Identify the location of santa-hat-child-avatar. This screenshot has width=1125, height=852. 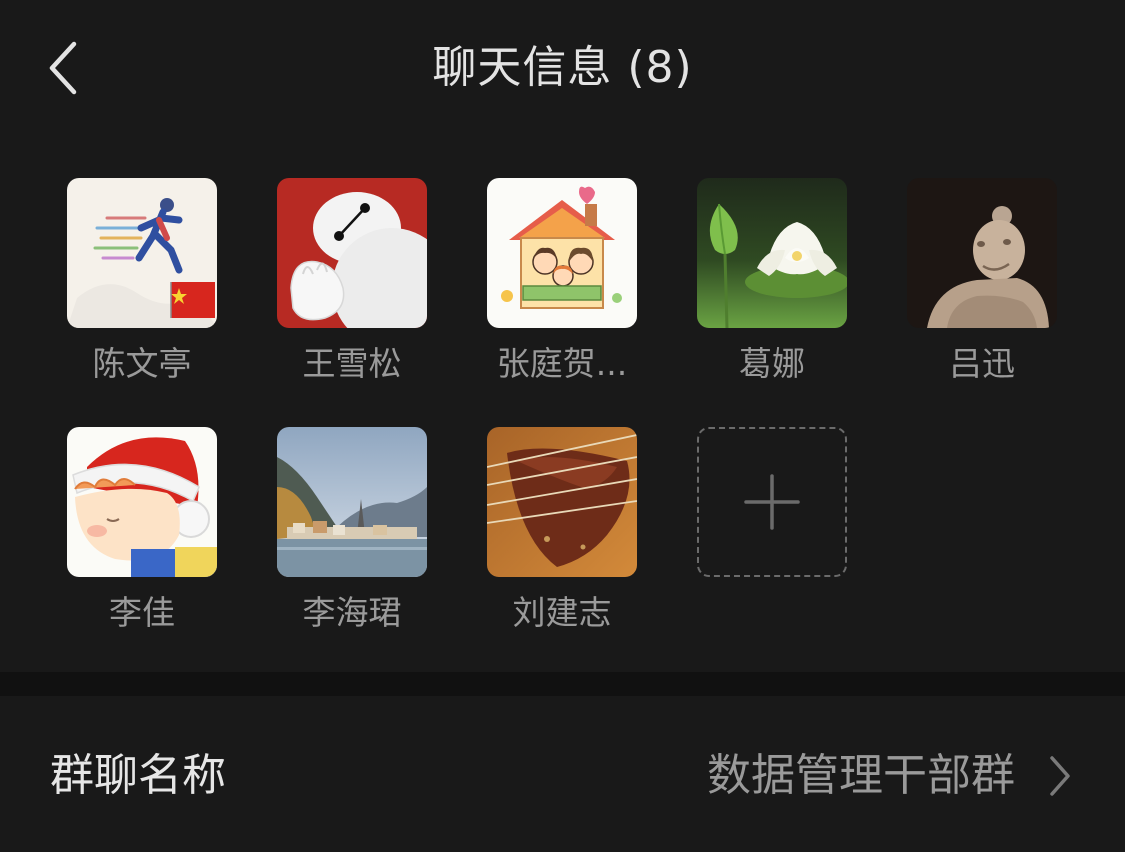
(142, 502).